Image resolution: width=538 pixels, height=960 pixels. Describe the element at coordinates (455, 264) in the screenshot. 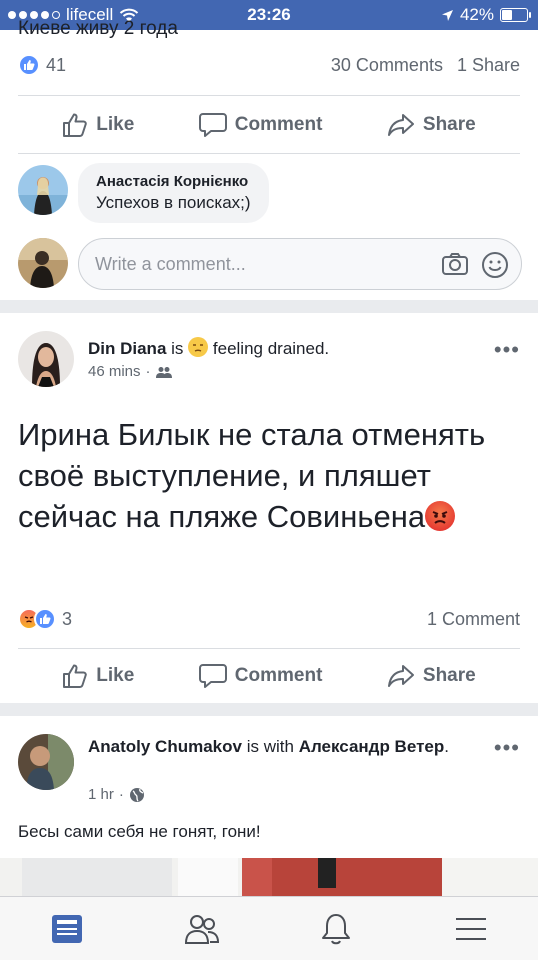

I see `camera-icon` at that location.